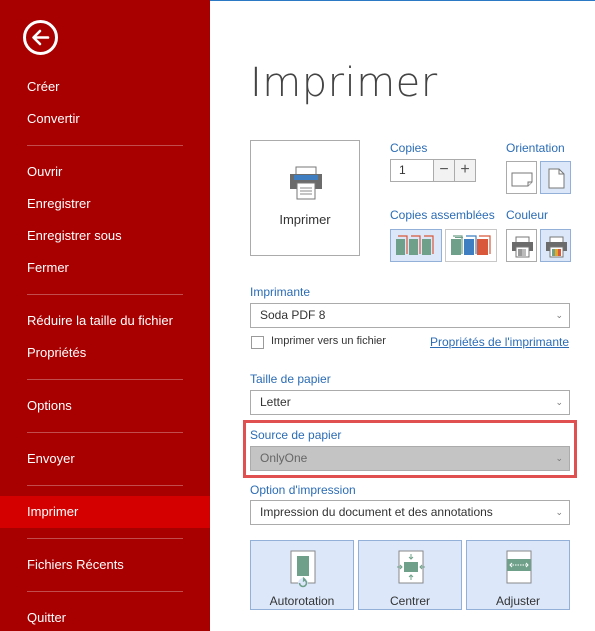 The width and height of the screenshot is (595, 631). I want to click on printer-label: Imprimante, so click(280, 292).